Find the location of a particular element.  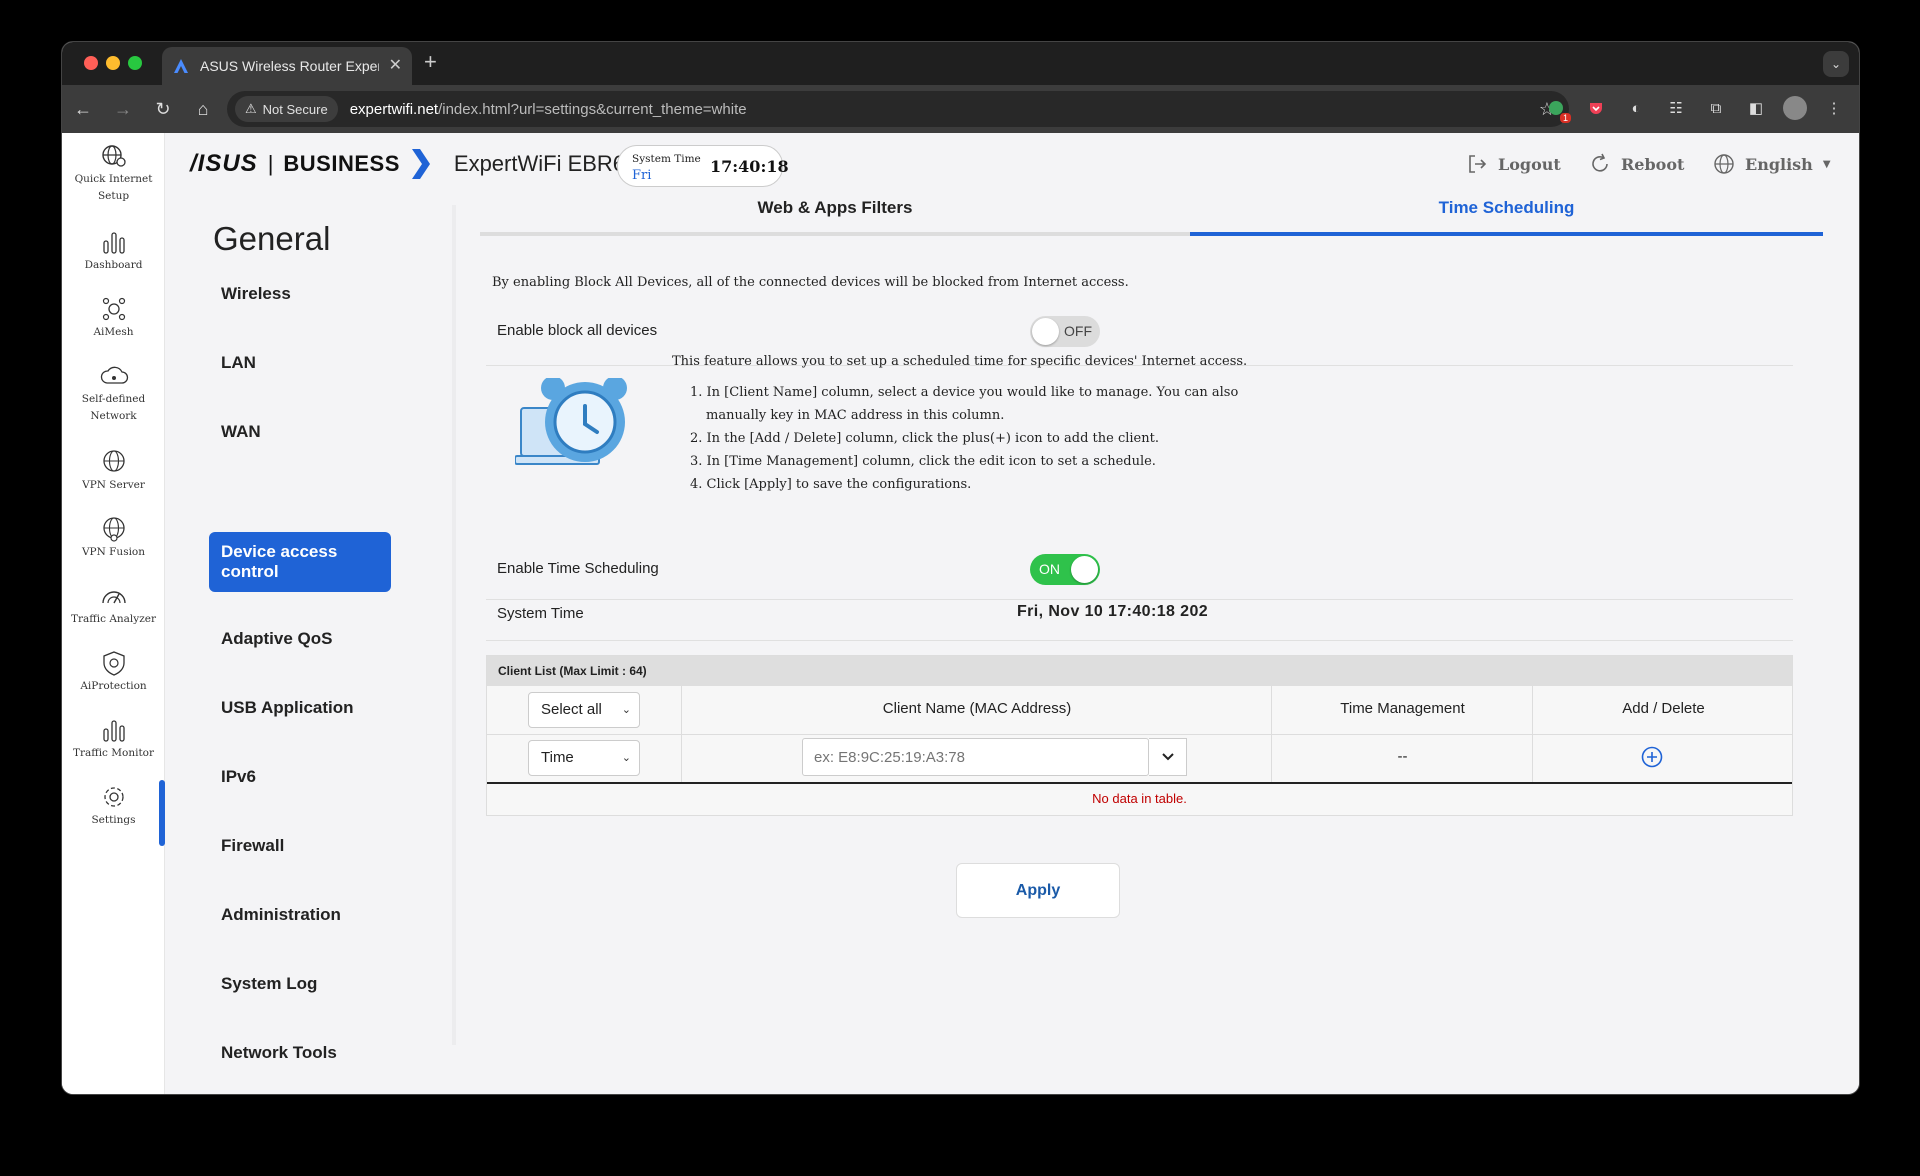

system-time-value: Fri, Nov 10 17:40:18 202 is located at coordinates (1113, 611).